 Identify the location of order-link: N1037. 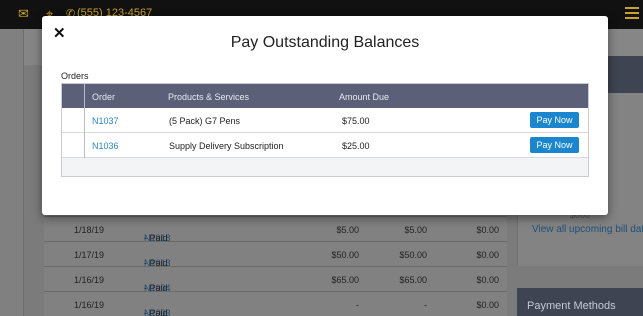
(105, 121).